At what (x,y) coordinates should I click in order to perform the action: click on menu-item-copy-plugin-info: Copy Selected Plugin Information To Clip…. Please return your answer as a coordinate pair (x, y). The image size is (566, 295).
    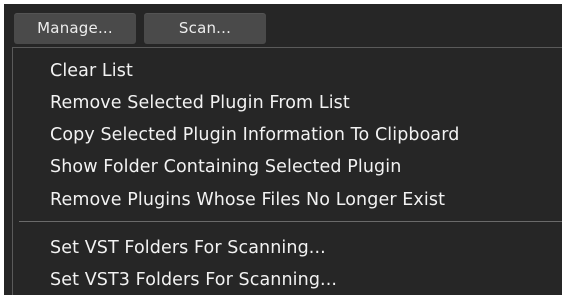
    Looking at the image, I should click on (254, 135).